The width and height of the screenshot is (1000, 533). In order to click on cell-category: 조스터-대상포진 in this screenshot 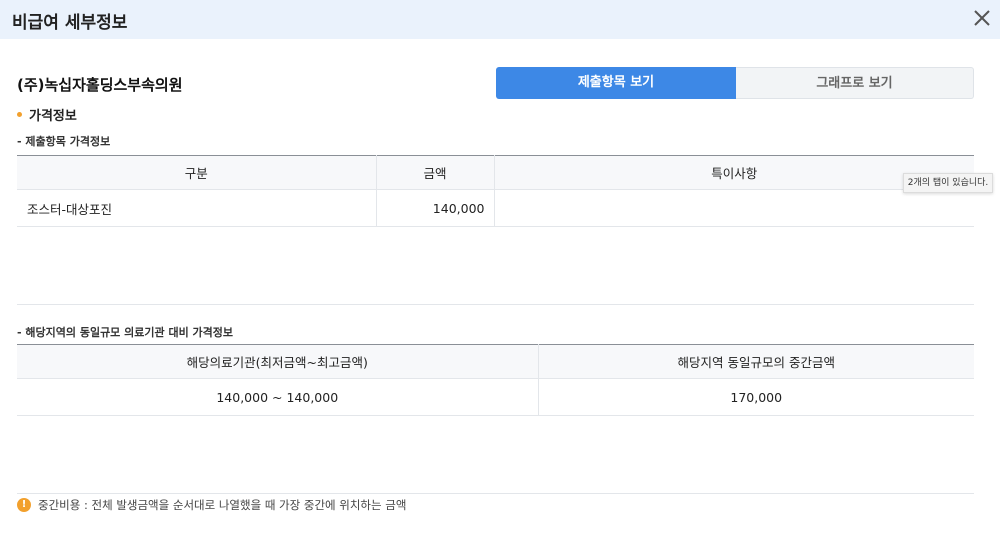, I will do `click(196, 208)`.